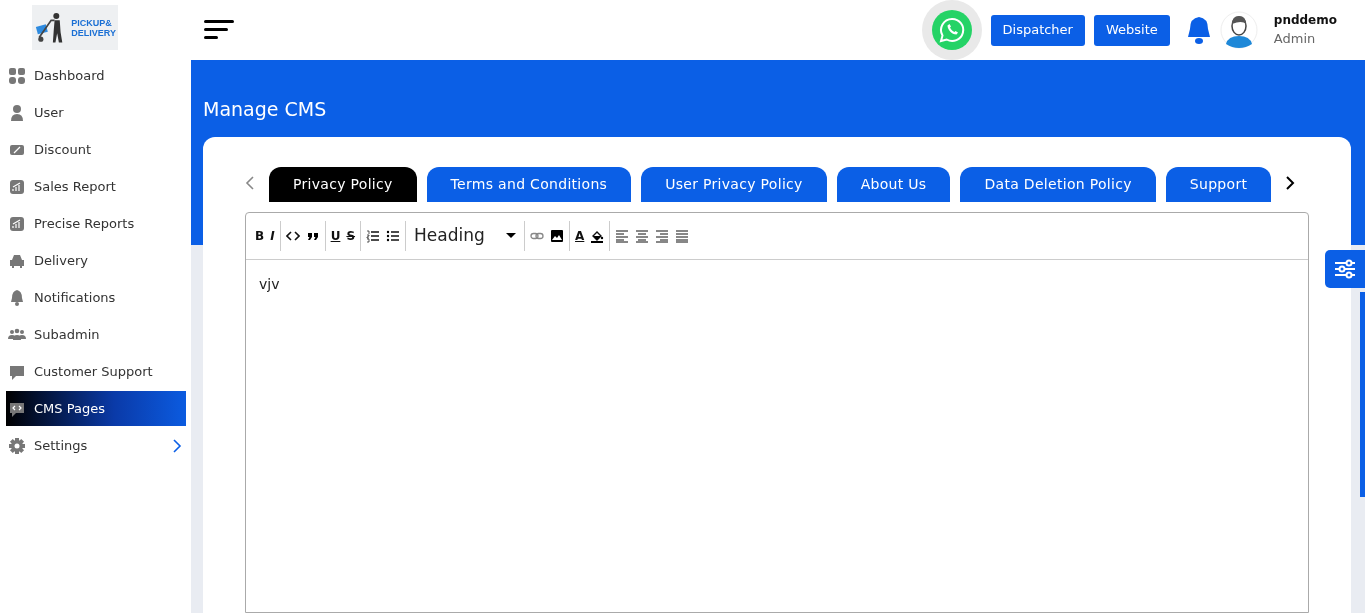 This screenshot has width=1365, height=613. Describe the element at coordinates (465, 236) in the screenshot. I see `heading-dropdown: Heading` at that location.